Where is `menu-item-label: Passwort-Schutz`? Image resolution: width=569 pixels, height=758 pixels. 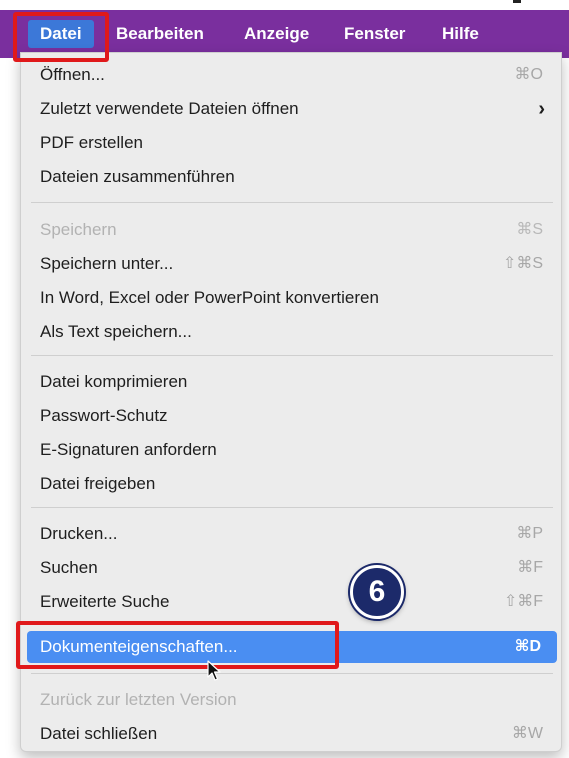 menu-item-label: Passwort-Schutz is located at coordinates (104, 415).